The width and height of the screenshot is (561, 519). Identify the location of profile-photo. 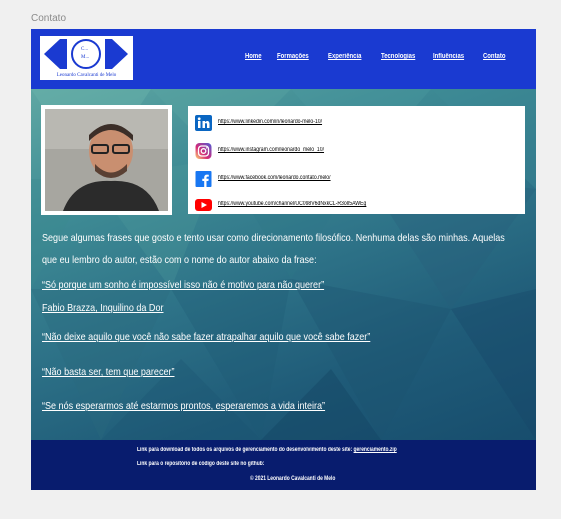
(106, 160).